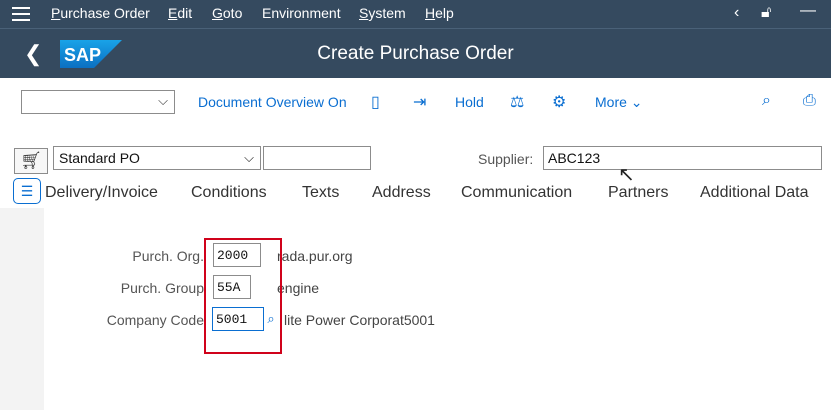 Image resolution: width=831 pixels, height=410 pixels. What do you see at coordinates (809, 101) in the screenshot?
I see `print-icon: ⎙` at bounding box center [809, 101].